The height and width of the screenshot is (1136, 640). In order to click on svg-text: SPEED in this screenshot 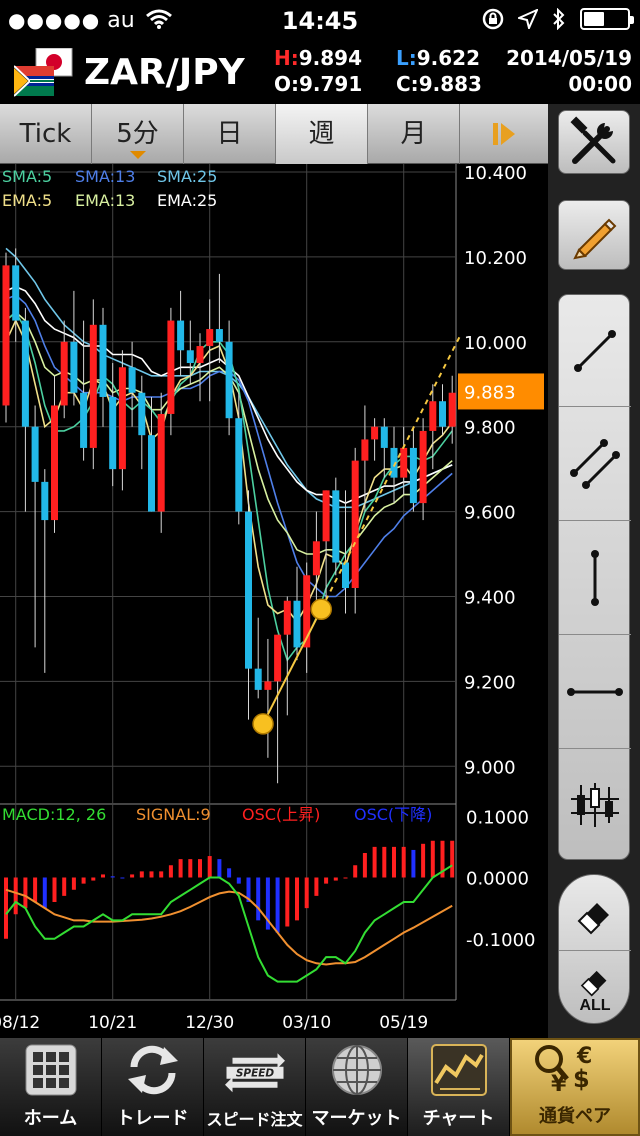, I will do `click(254, 1074)`.